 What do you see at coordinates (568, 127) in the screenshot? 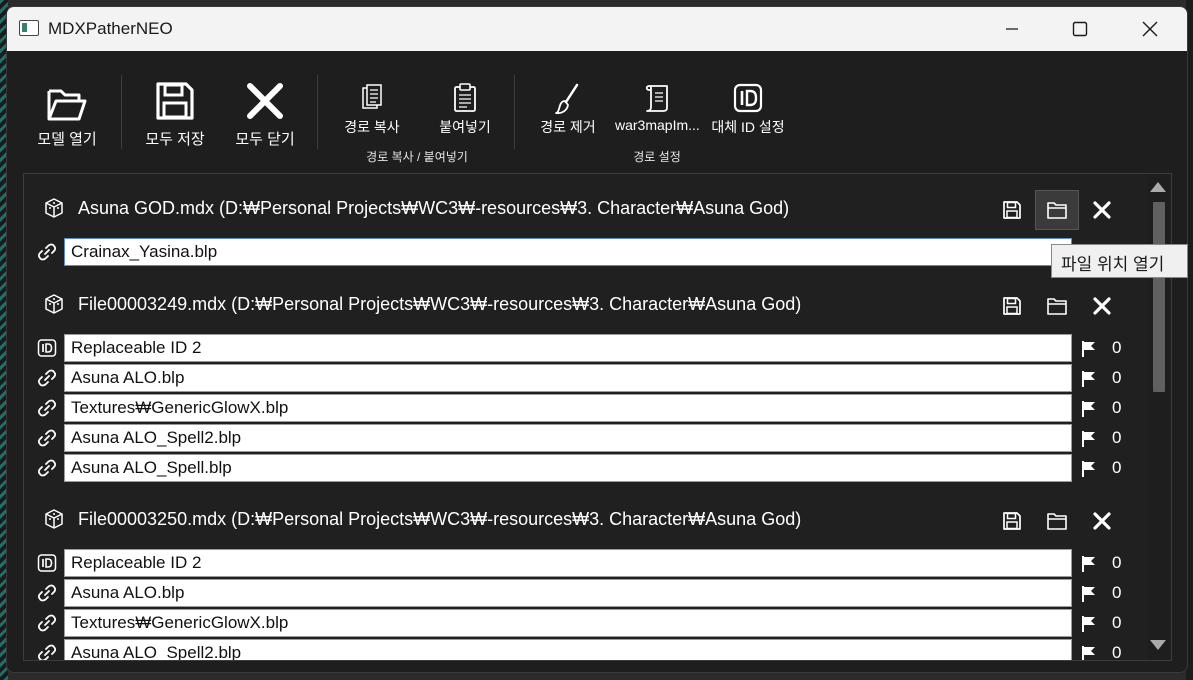
I see `remove-path-label: 경로 제거` at bounding box center [568, 127].